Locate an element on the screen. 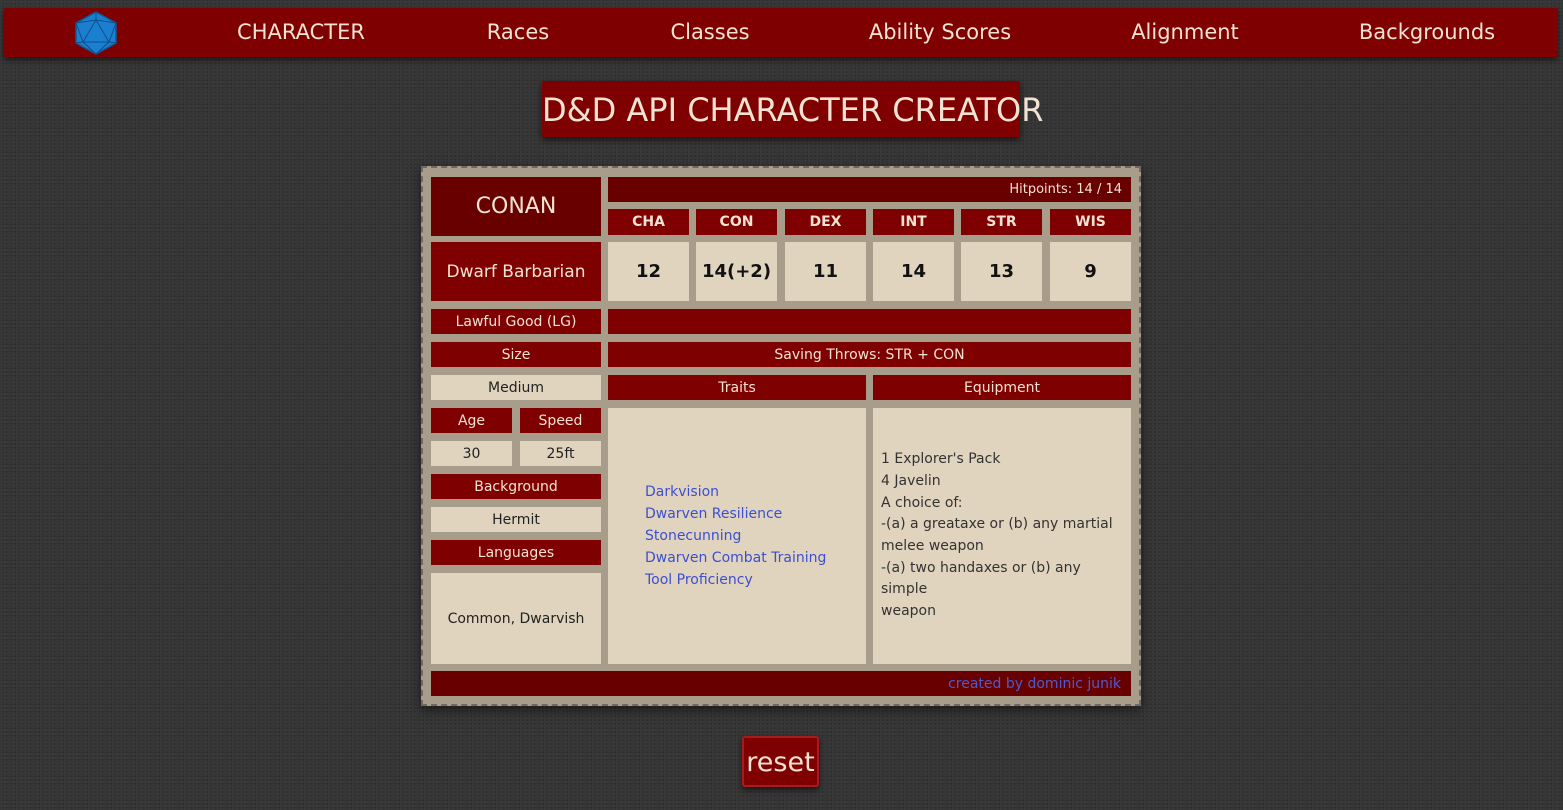 This screenshot has height=810, width=1563. stat-label-wis: WIS is located at coordinates (1090, 222).